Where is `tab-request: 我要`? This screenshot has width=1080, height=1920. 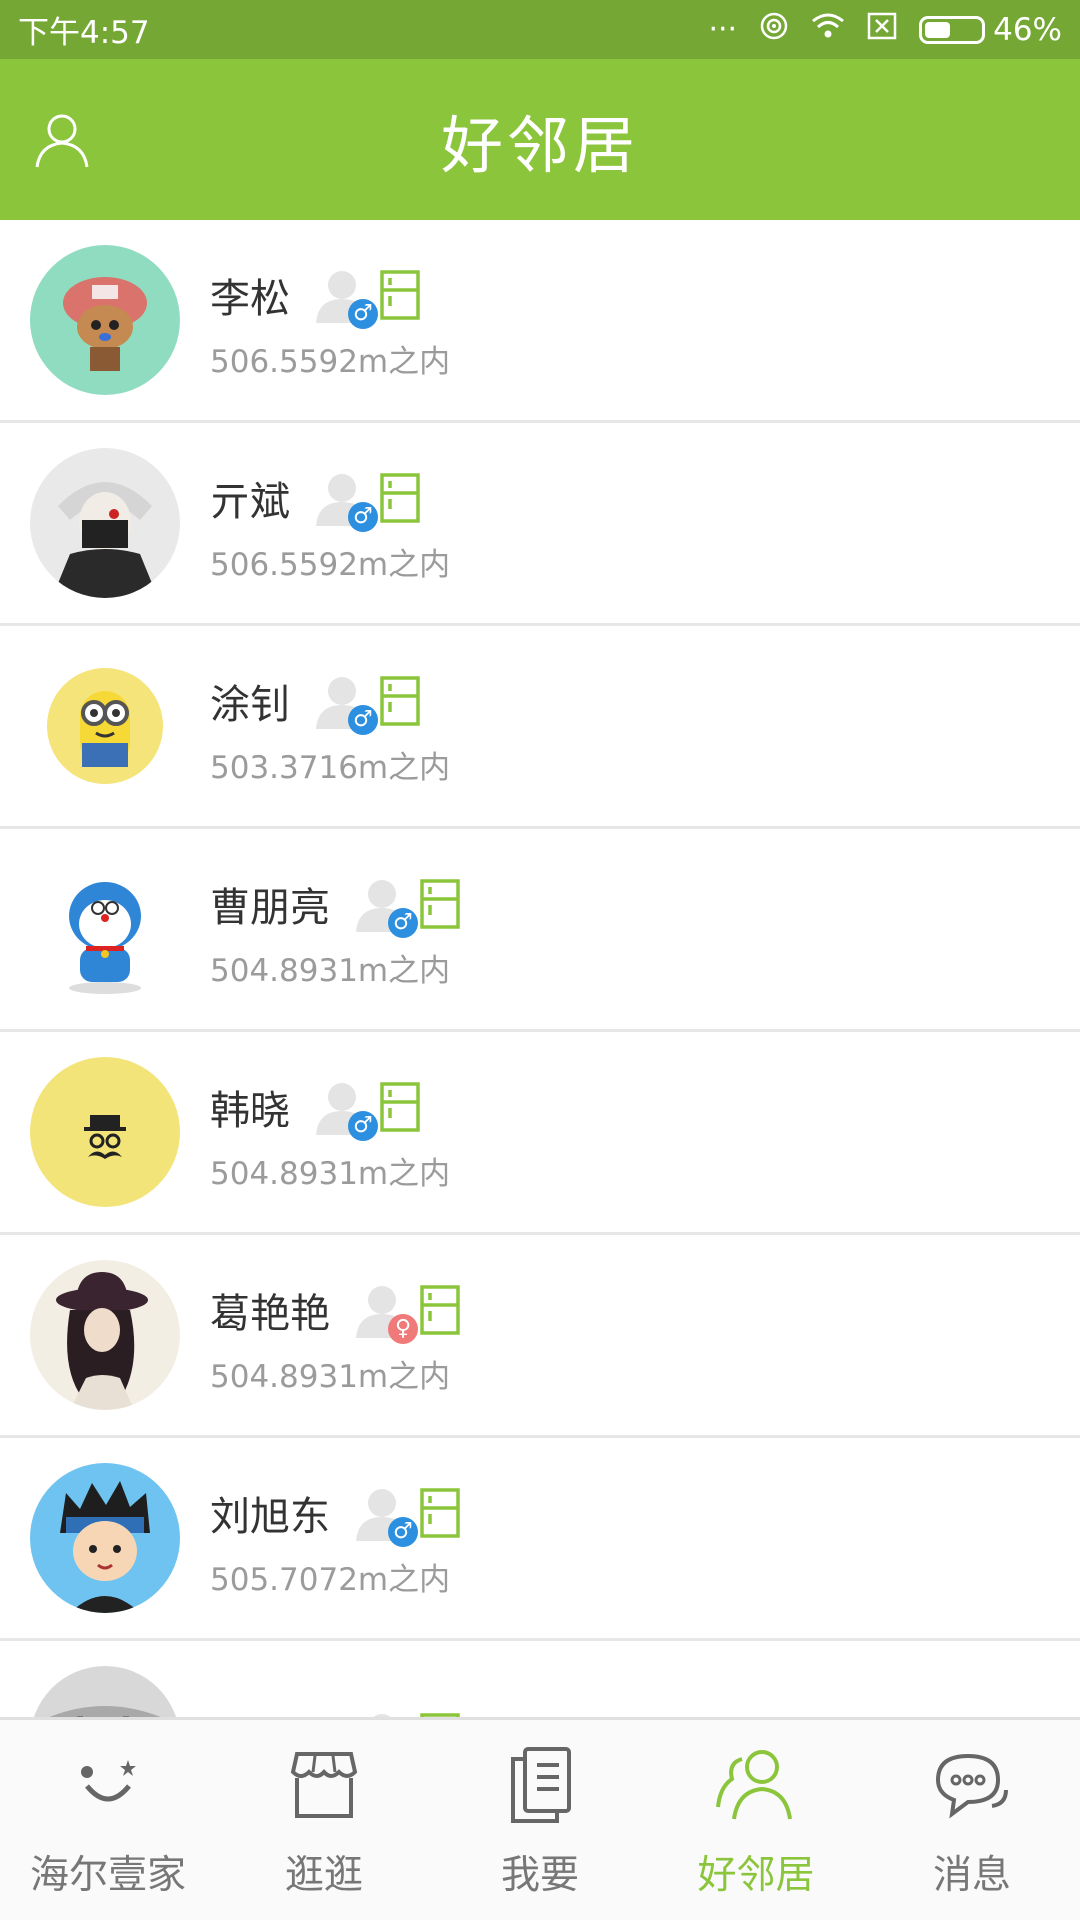 tab-request: 我要 is located at coordinates (540, 1820).